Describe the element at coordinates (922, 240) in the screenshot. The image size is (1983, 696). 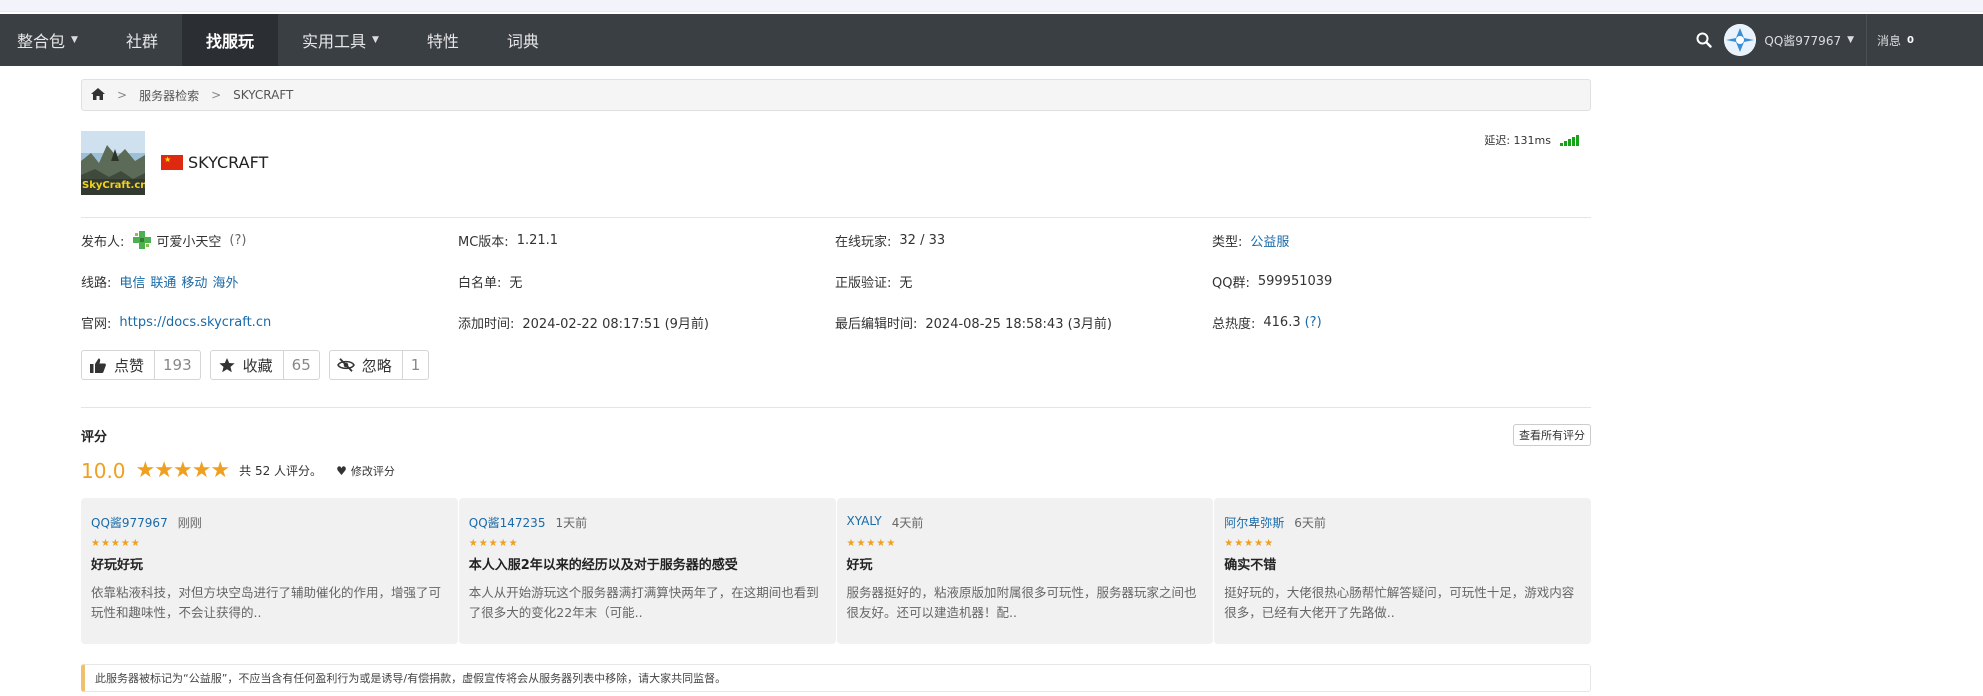
I see `online-value: 32 / 33` at that location.